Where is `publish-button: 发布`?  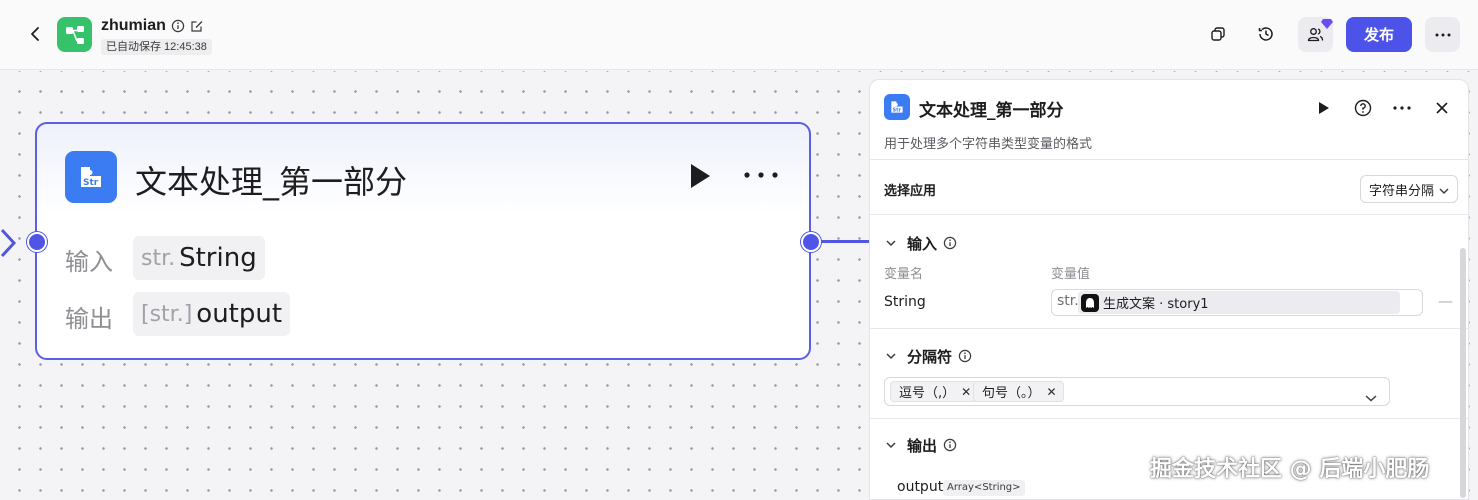 publish-button: 发布 is located at coordinates (1379, 34).